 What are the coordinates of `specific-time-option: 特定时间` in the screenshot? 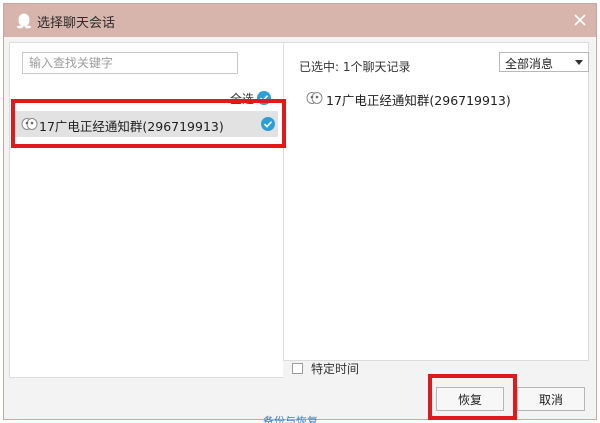 It's located at (326, 368).